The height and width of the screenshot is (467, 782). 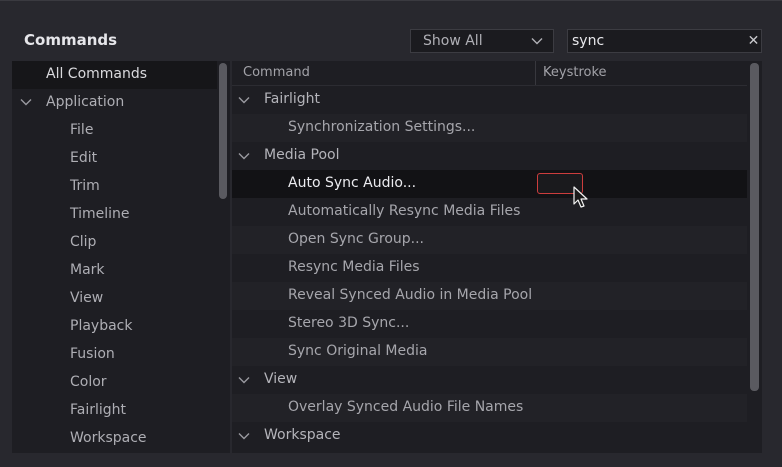 I want to click on search-input, so click(x=657, y=41).